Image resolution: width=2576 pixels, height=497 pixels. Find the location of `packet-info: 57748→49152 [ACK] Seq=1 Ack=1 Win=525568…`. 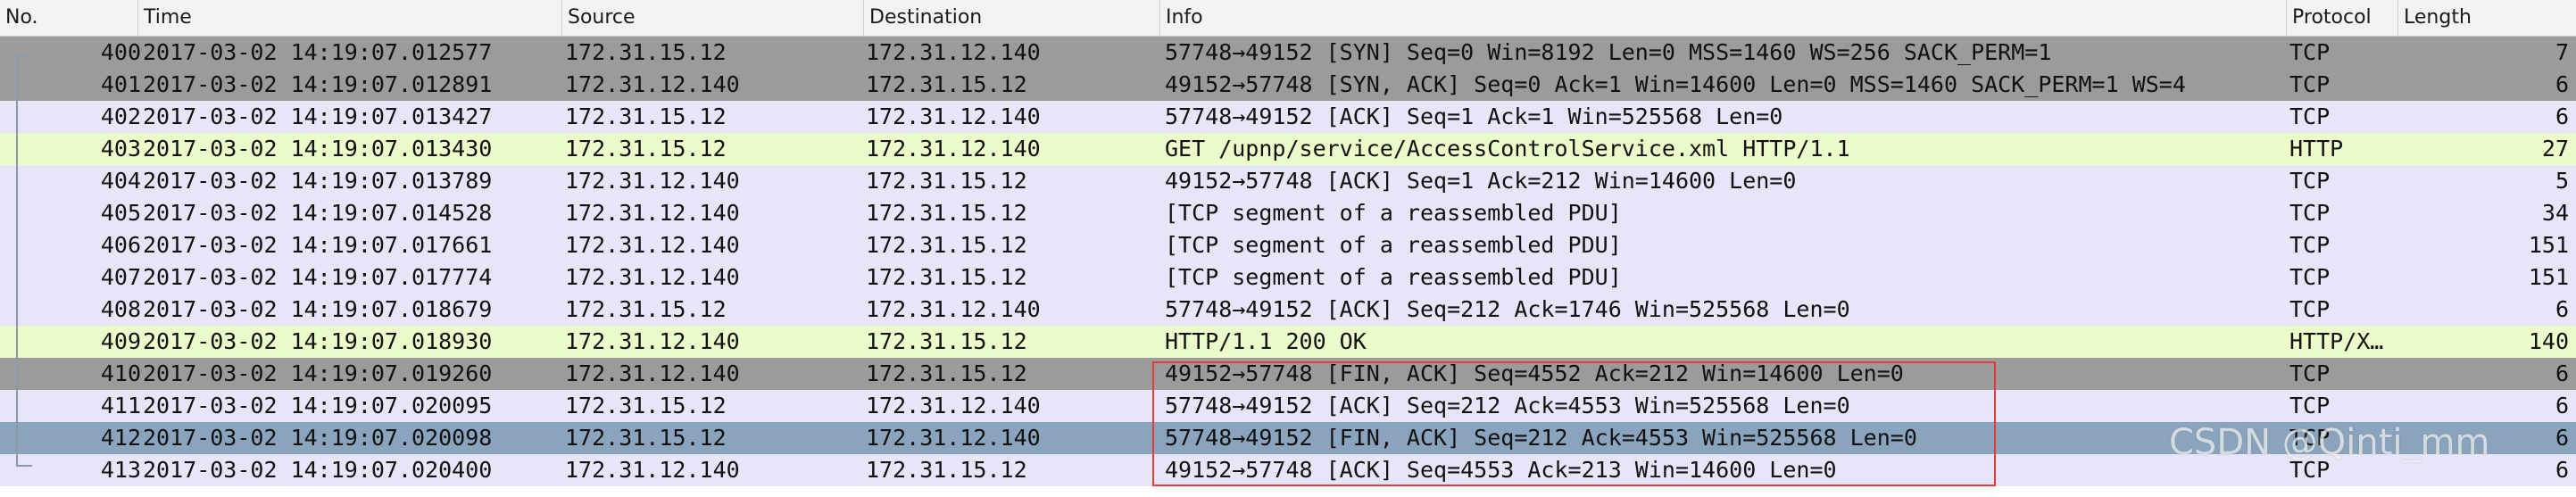

packet-info: 57748→49152 [ACK] Seq=1 Ack=1 Win=525568… is located at coordinates (1474, 116).